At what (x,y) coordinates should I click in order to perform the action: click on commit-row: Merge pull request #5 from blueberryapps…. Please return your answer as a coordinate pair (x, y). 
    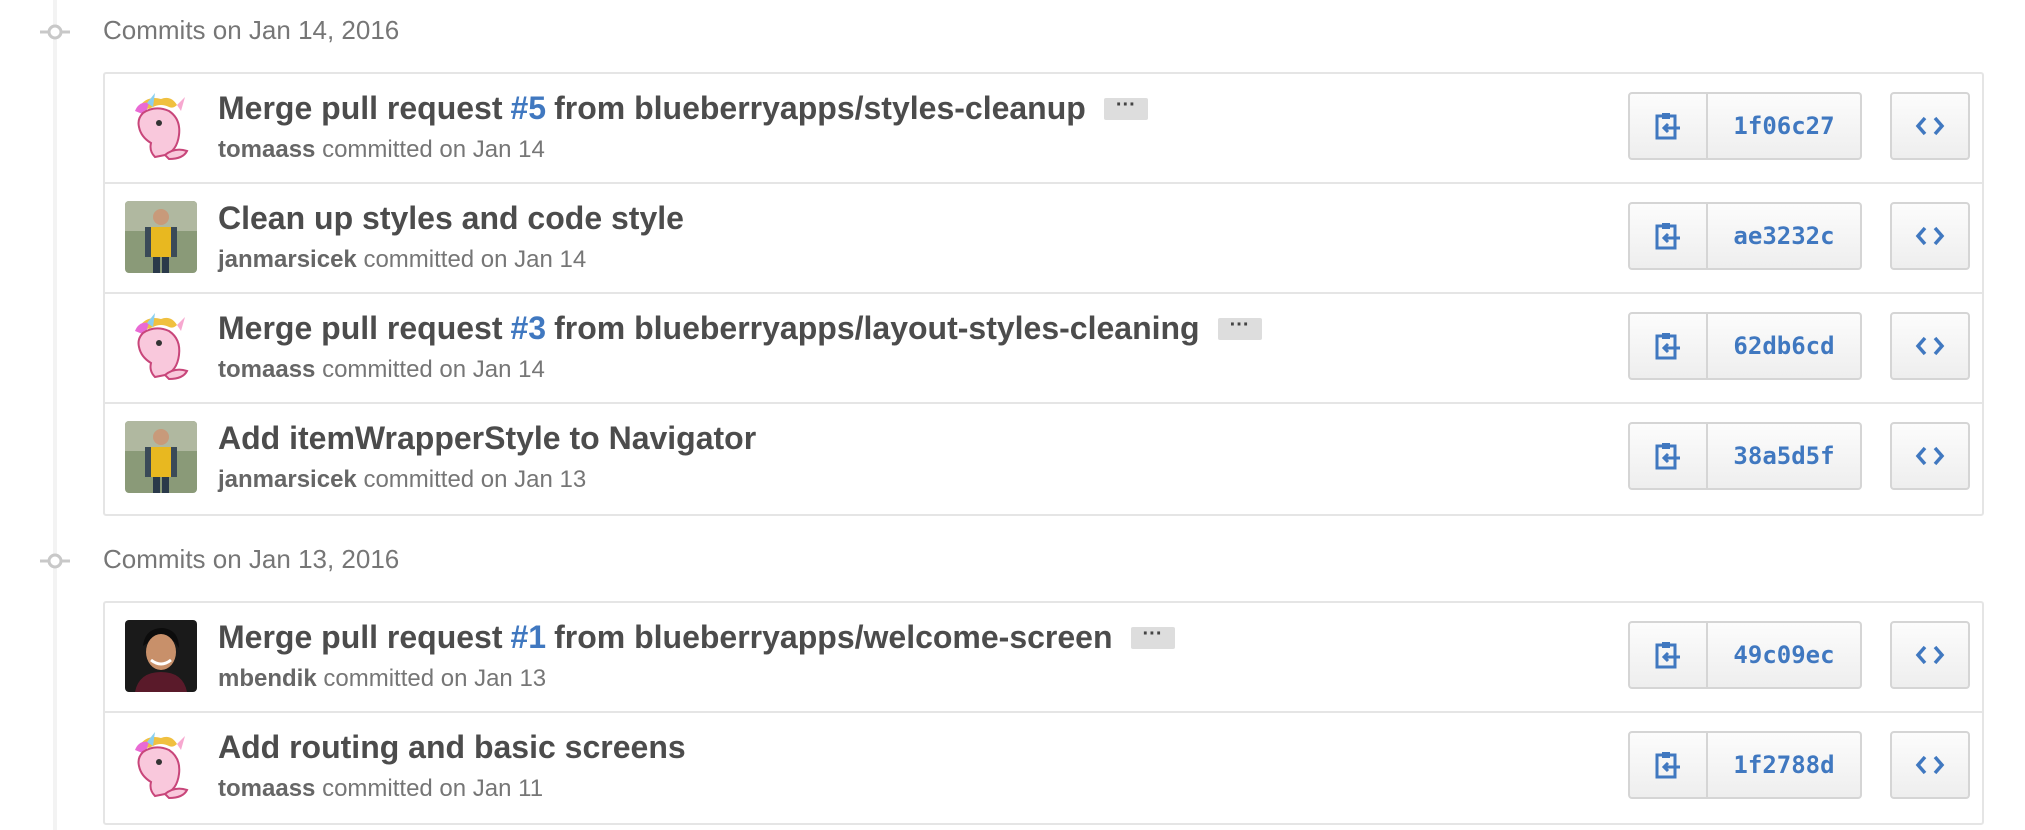
    Looking at the image, I should click on (1043, 129).